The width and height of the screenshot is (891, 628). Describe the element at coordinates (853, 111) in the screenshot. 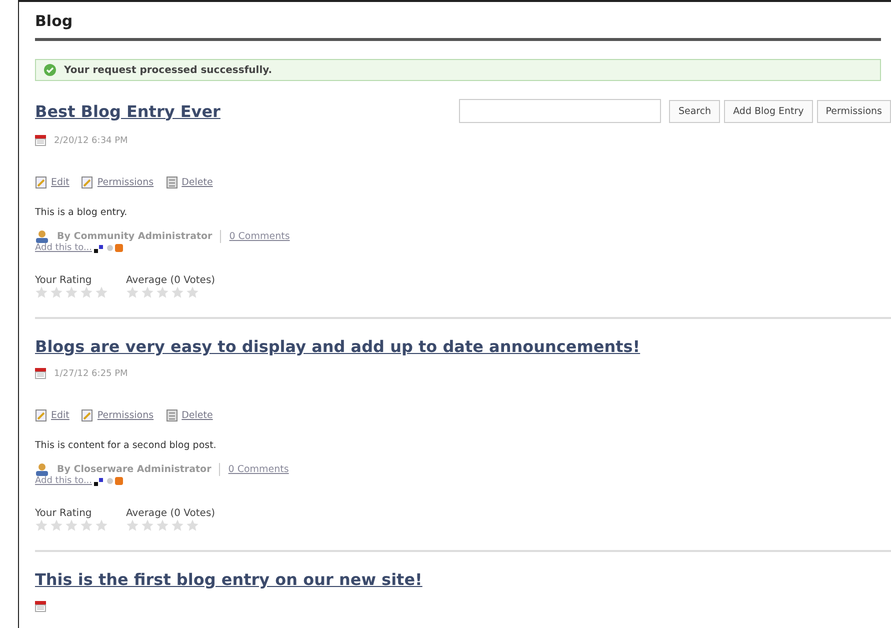

I see `toolbar-button: Permissions` at that location.